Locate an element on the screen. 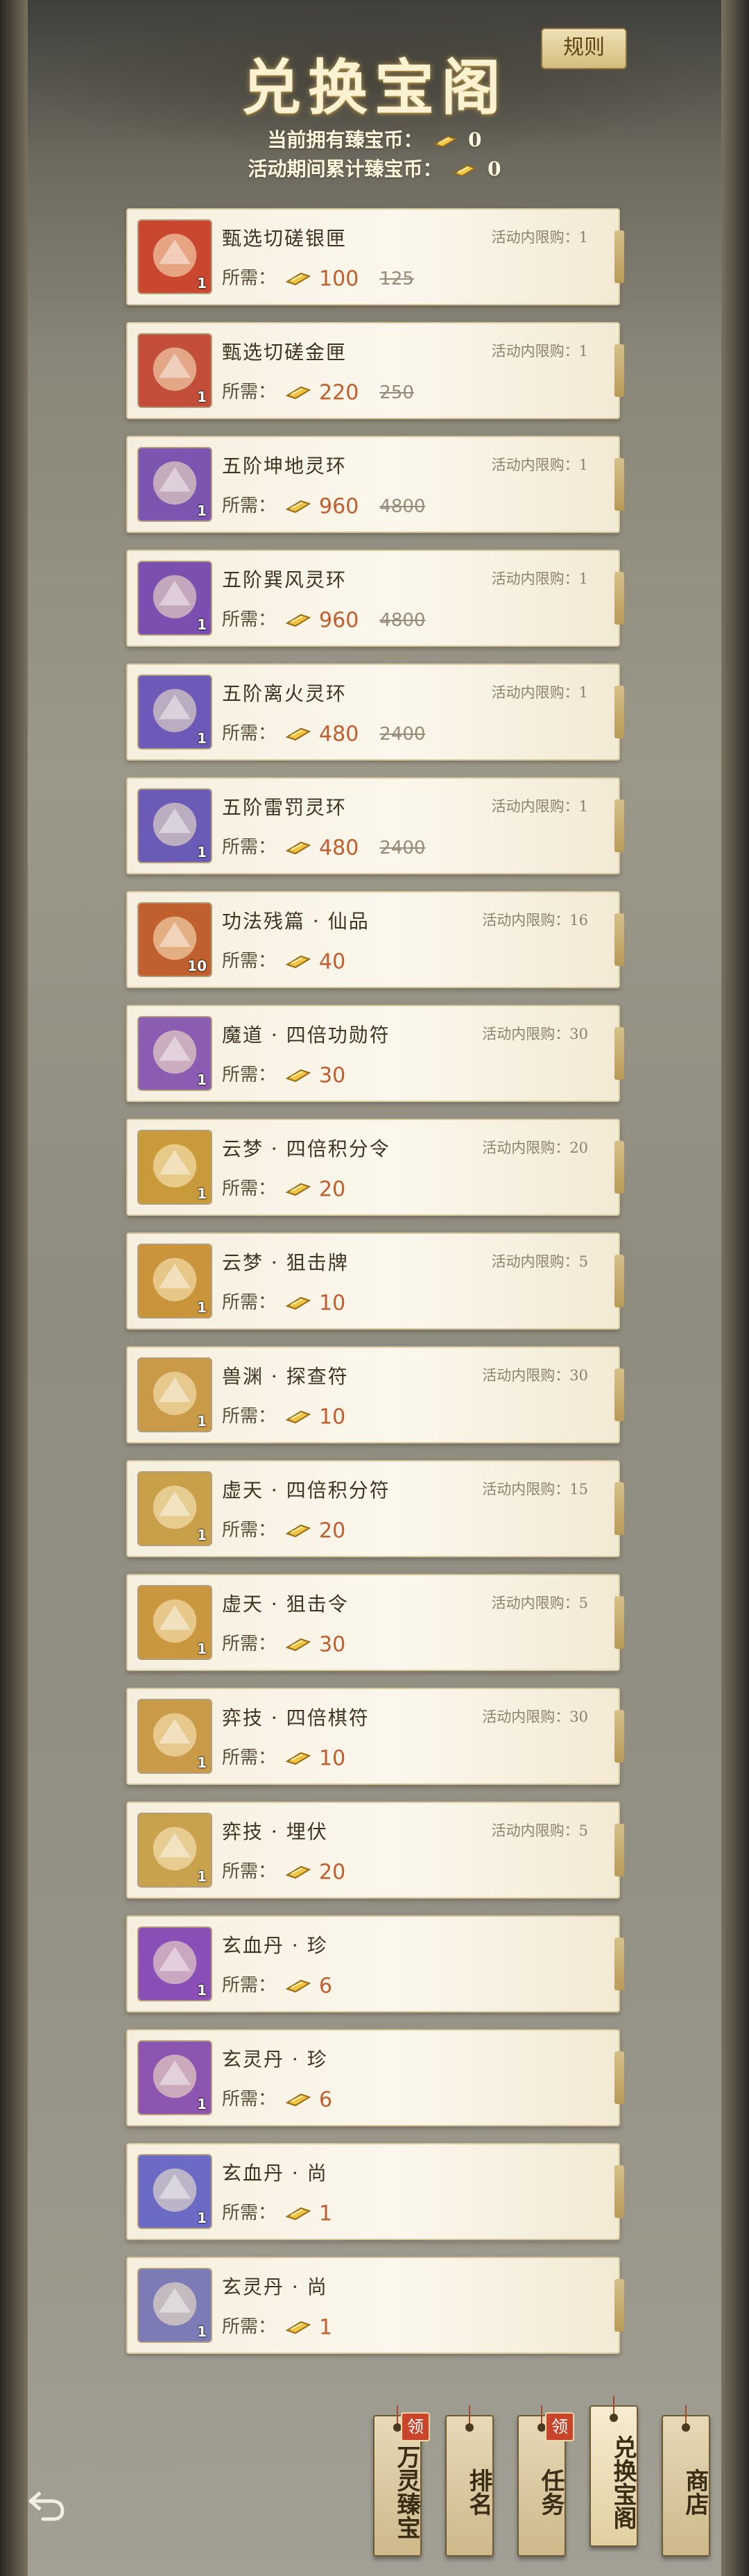  probe-talisman-icon: 1 is located at coordinates (174, 1395).